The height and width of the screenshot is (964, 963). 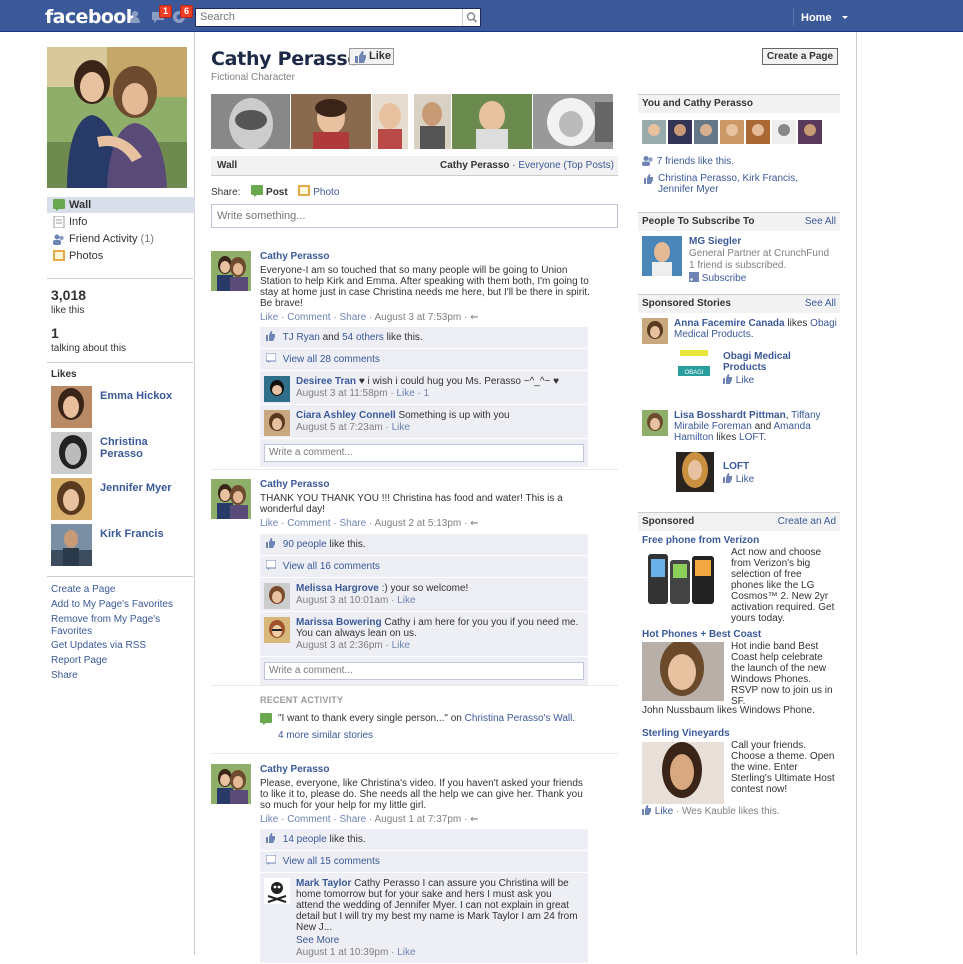 What do you see at coordinates (326, 381) in the screenshot?
I see `comment-author: Desiree Tran` at bounding box center [326, 381].